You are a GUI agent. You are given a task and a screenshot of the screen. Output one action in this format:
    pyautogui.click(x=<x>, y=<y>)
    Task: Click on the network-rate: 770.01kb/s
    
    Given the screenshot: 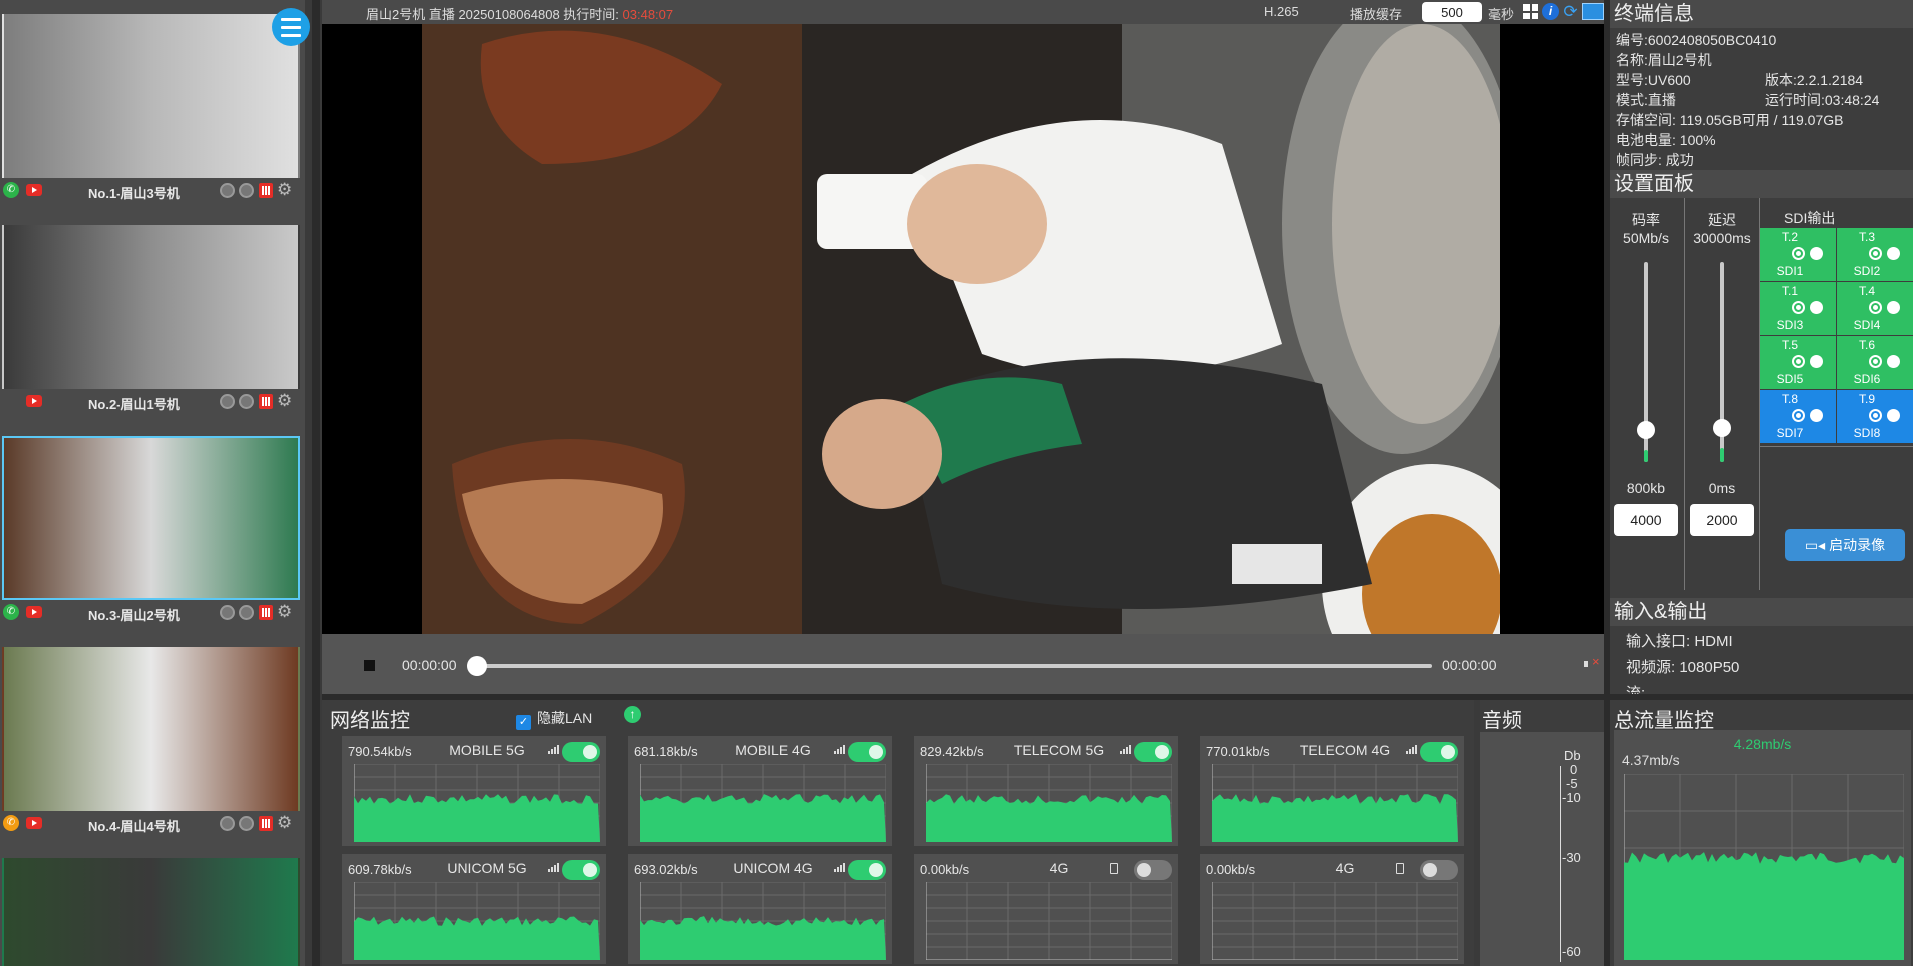 What is the action you would take?
    pyautogui.click(x=1238, y=751)
    